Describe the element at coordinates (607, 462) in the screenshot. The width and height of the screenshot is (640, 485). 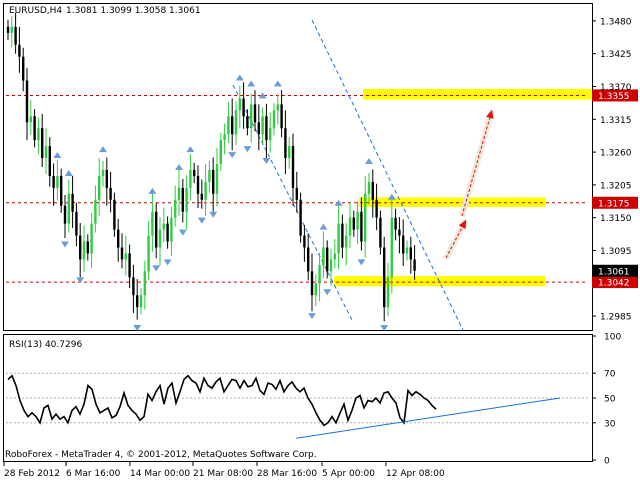
I see `rsi-tick-label: 0` at that location.